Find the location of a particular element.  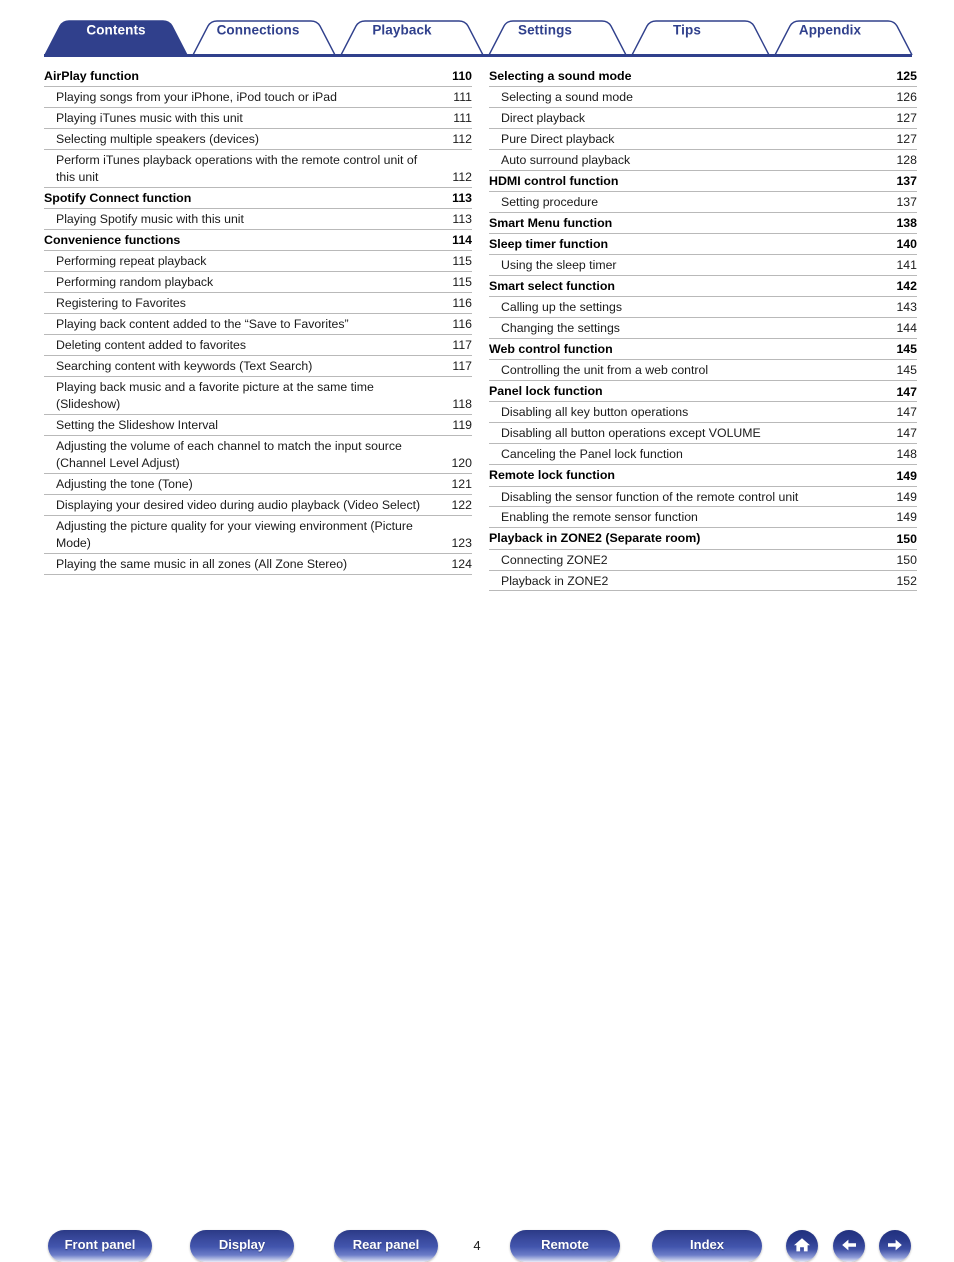

home-icon is located at coordinates (802, 1246).